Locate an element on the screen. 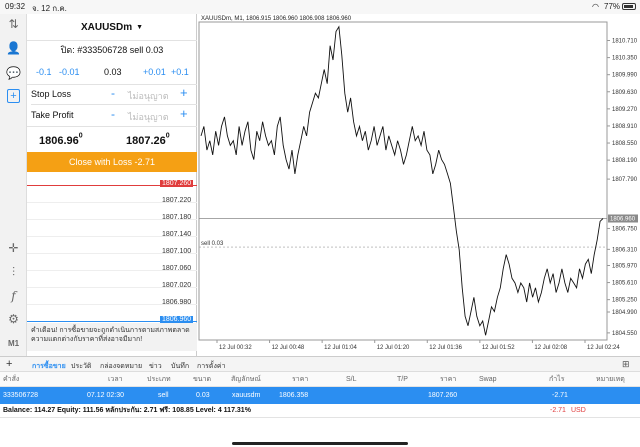 This screenshot has height=447, width=640. cell-current-price: 1807.260 is located at coordinates (443, 395).